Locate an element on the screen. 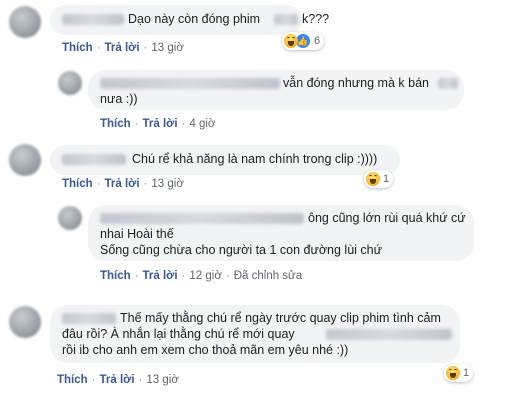 Image resolution: width=515 pixels, height=405 pixels. comment-bubble: vẫn đóng nhưng mà k bán nưa :)) is located at coordinates (276, 90).